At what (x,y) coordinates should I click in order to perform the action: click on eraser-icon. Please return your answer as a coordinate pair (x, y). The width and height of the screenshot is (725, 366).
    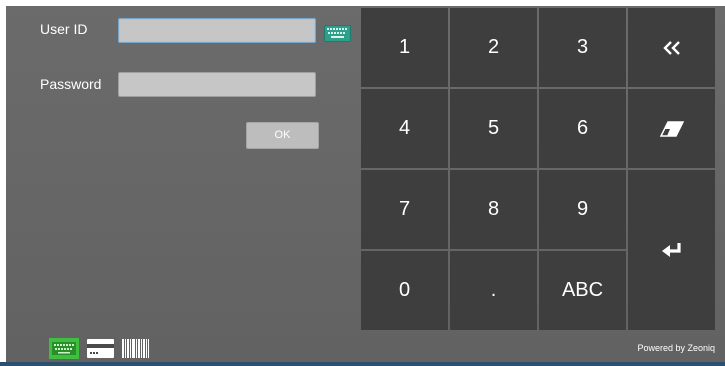
    Looking at the image, I should click on (672, 128).